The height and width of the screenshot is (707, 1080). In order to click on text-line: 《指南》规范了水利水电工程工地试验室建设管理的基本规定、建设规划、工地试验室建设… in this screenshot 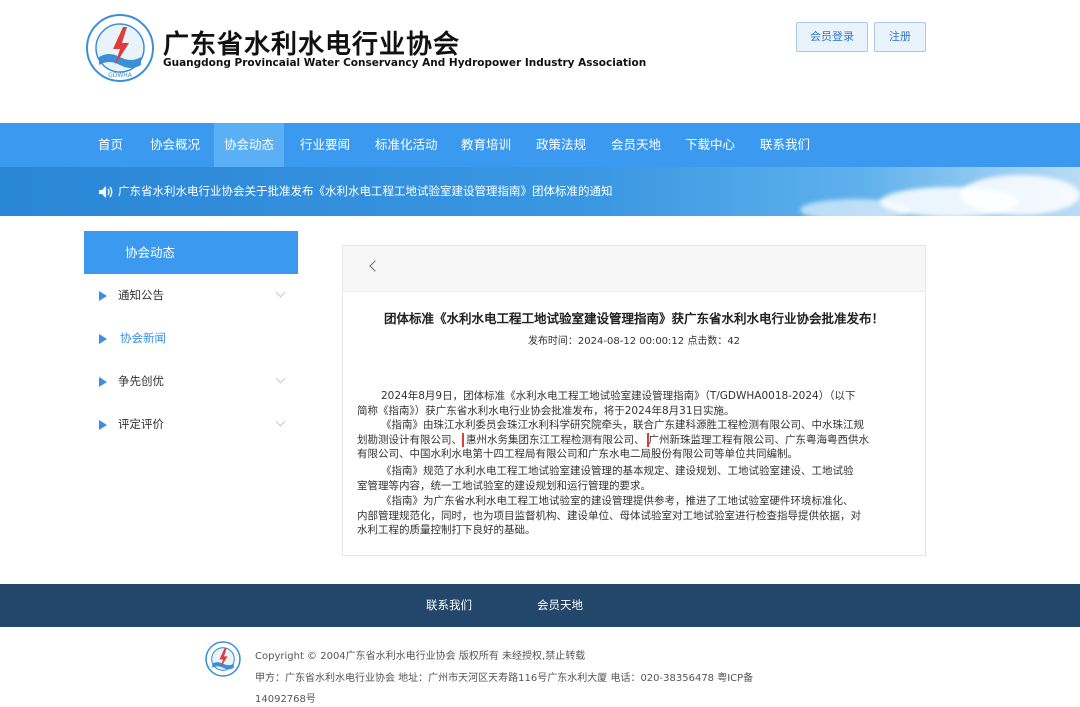, I will do `click(617, 471)`.